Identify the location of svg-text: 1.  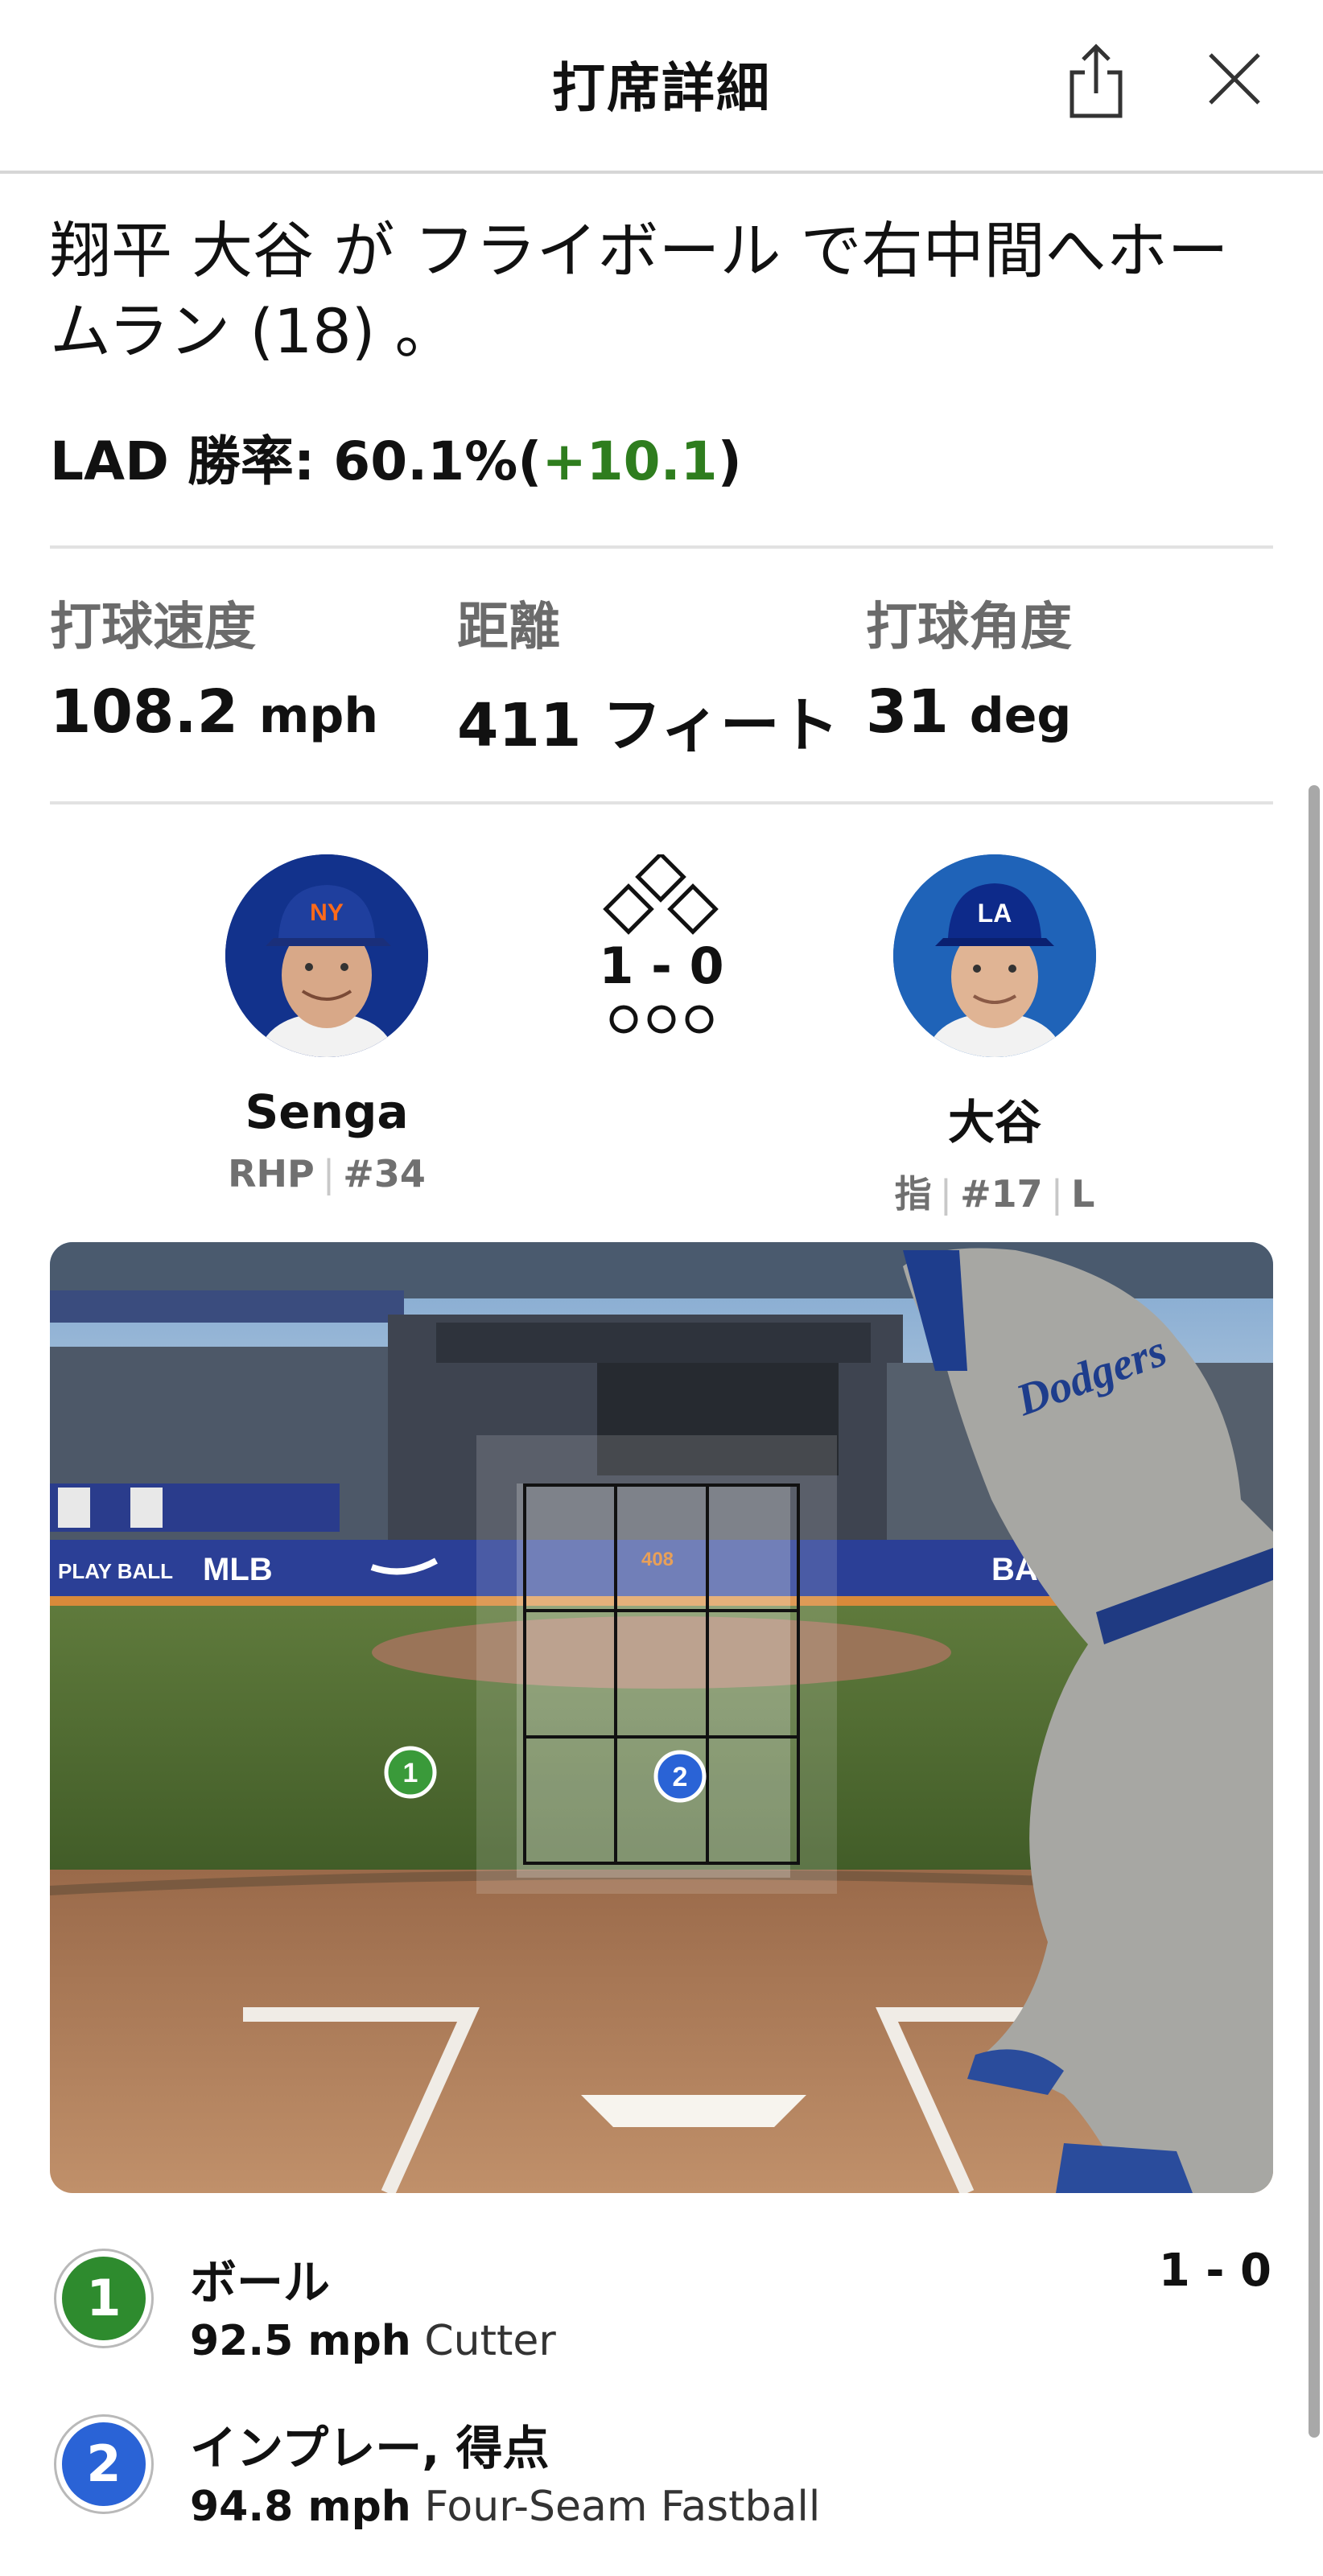
(410, 1773).